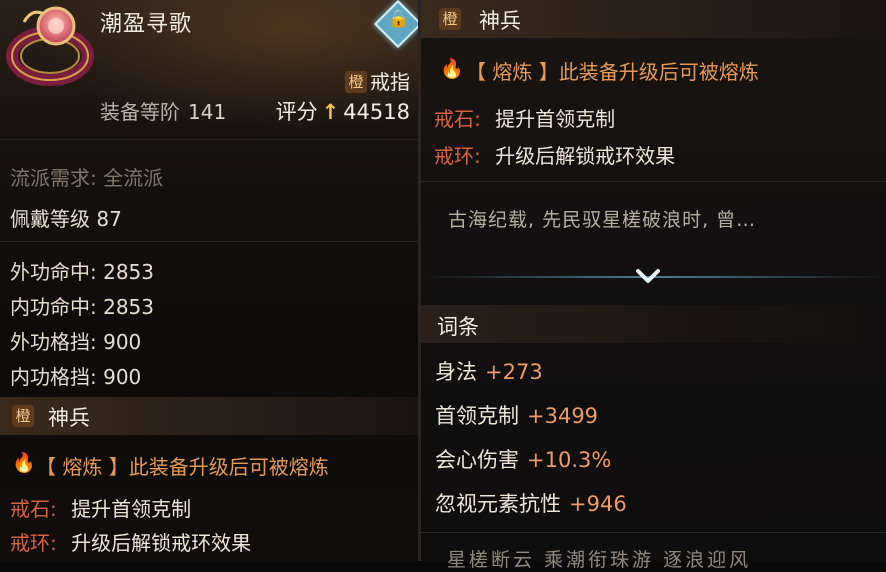 The width and height of the screenshot is (886, 572). What do you see at coordinates (76, 342) in the screenshot?
I see `stat-line: 外功格挡: 900` at bounding box center [76, 342].